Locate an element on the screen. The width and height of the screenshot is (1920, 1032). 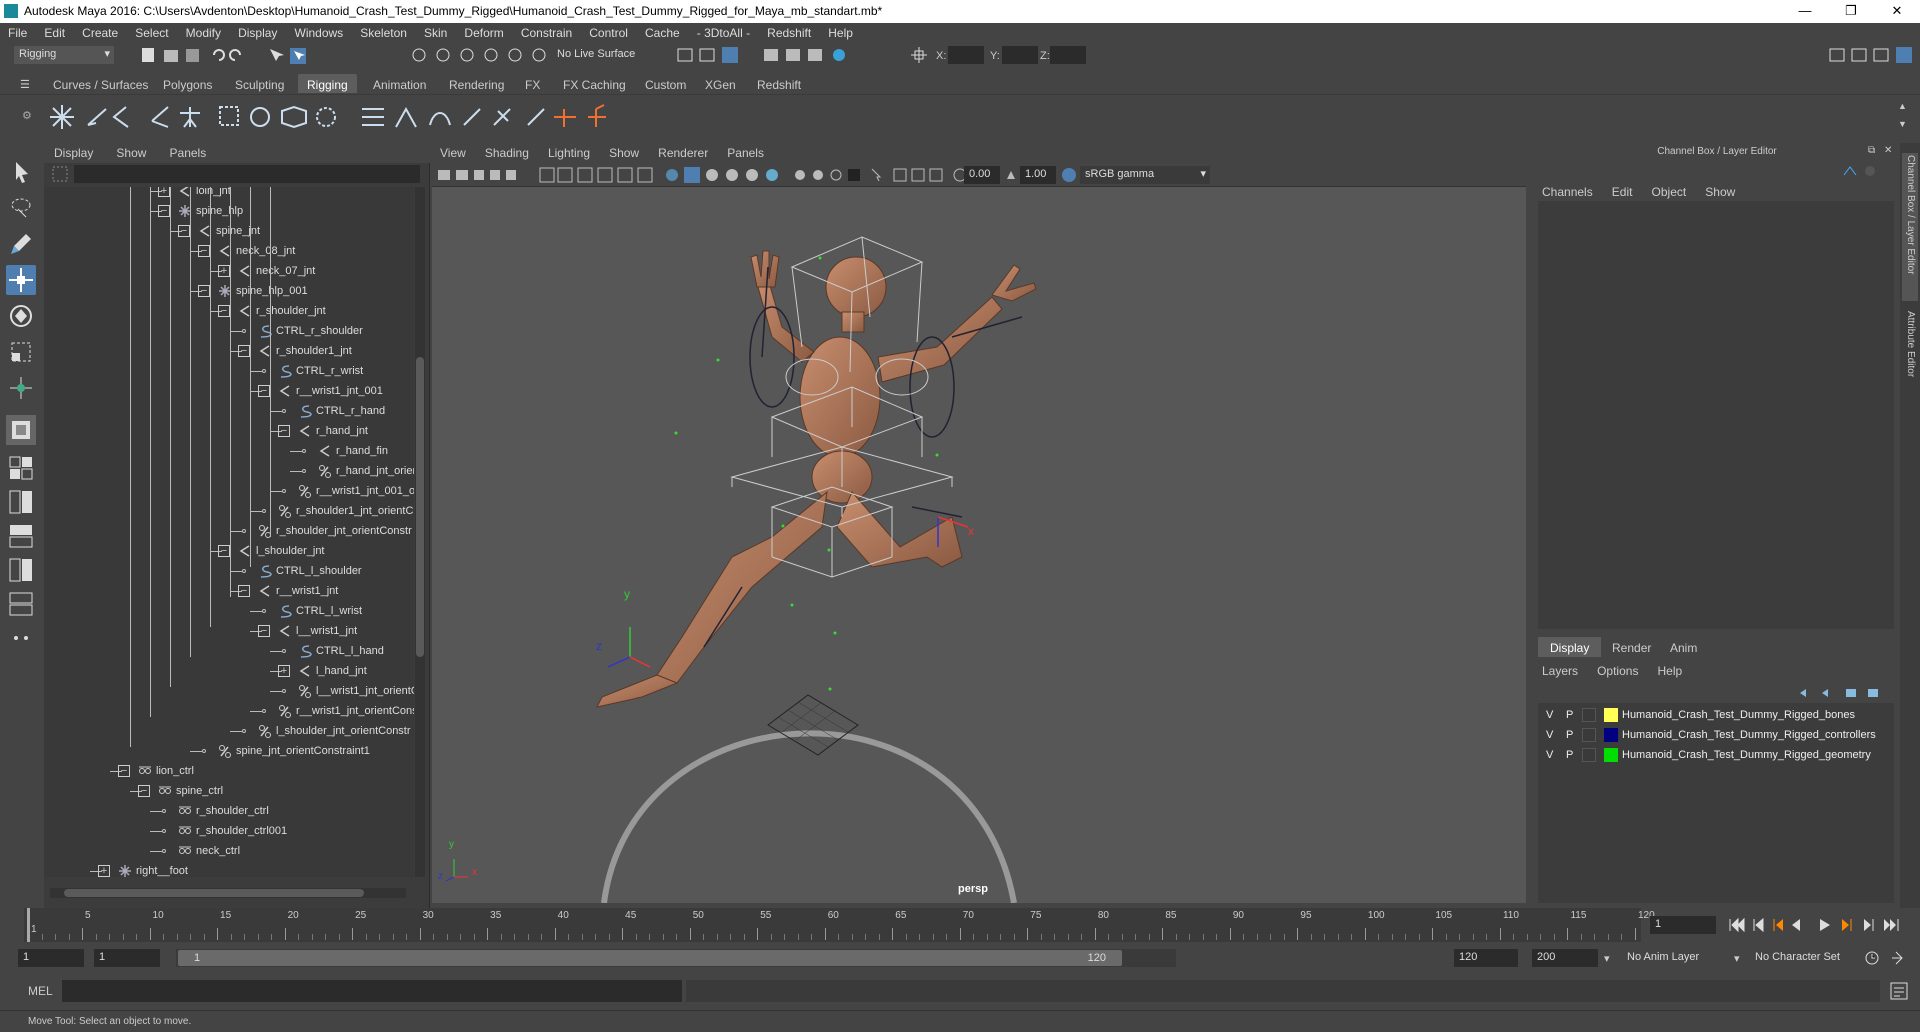
viewport-menu-show: Show is located at coordinates (624, 151).